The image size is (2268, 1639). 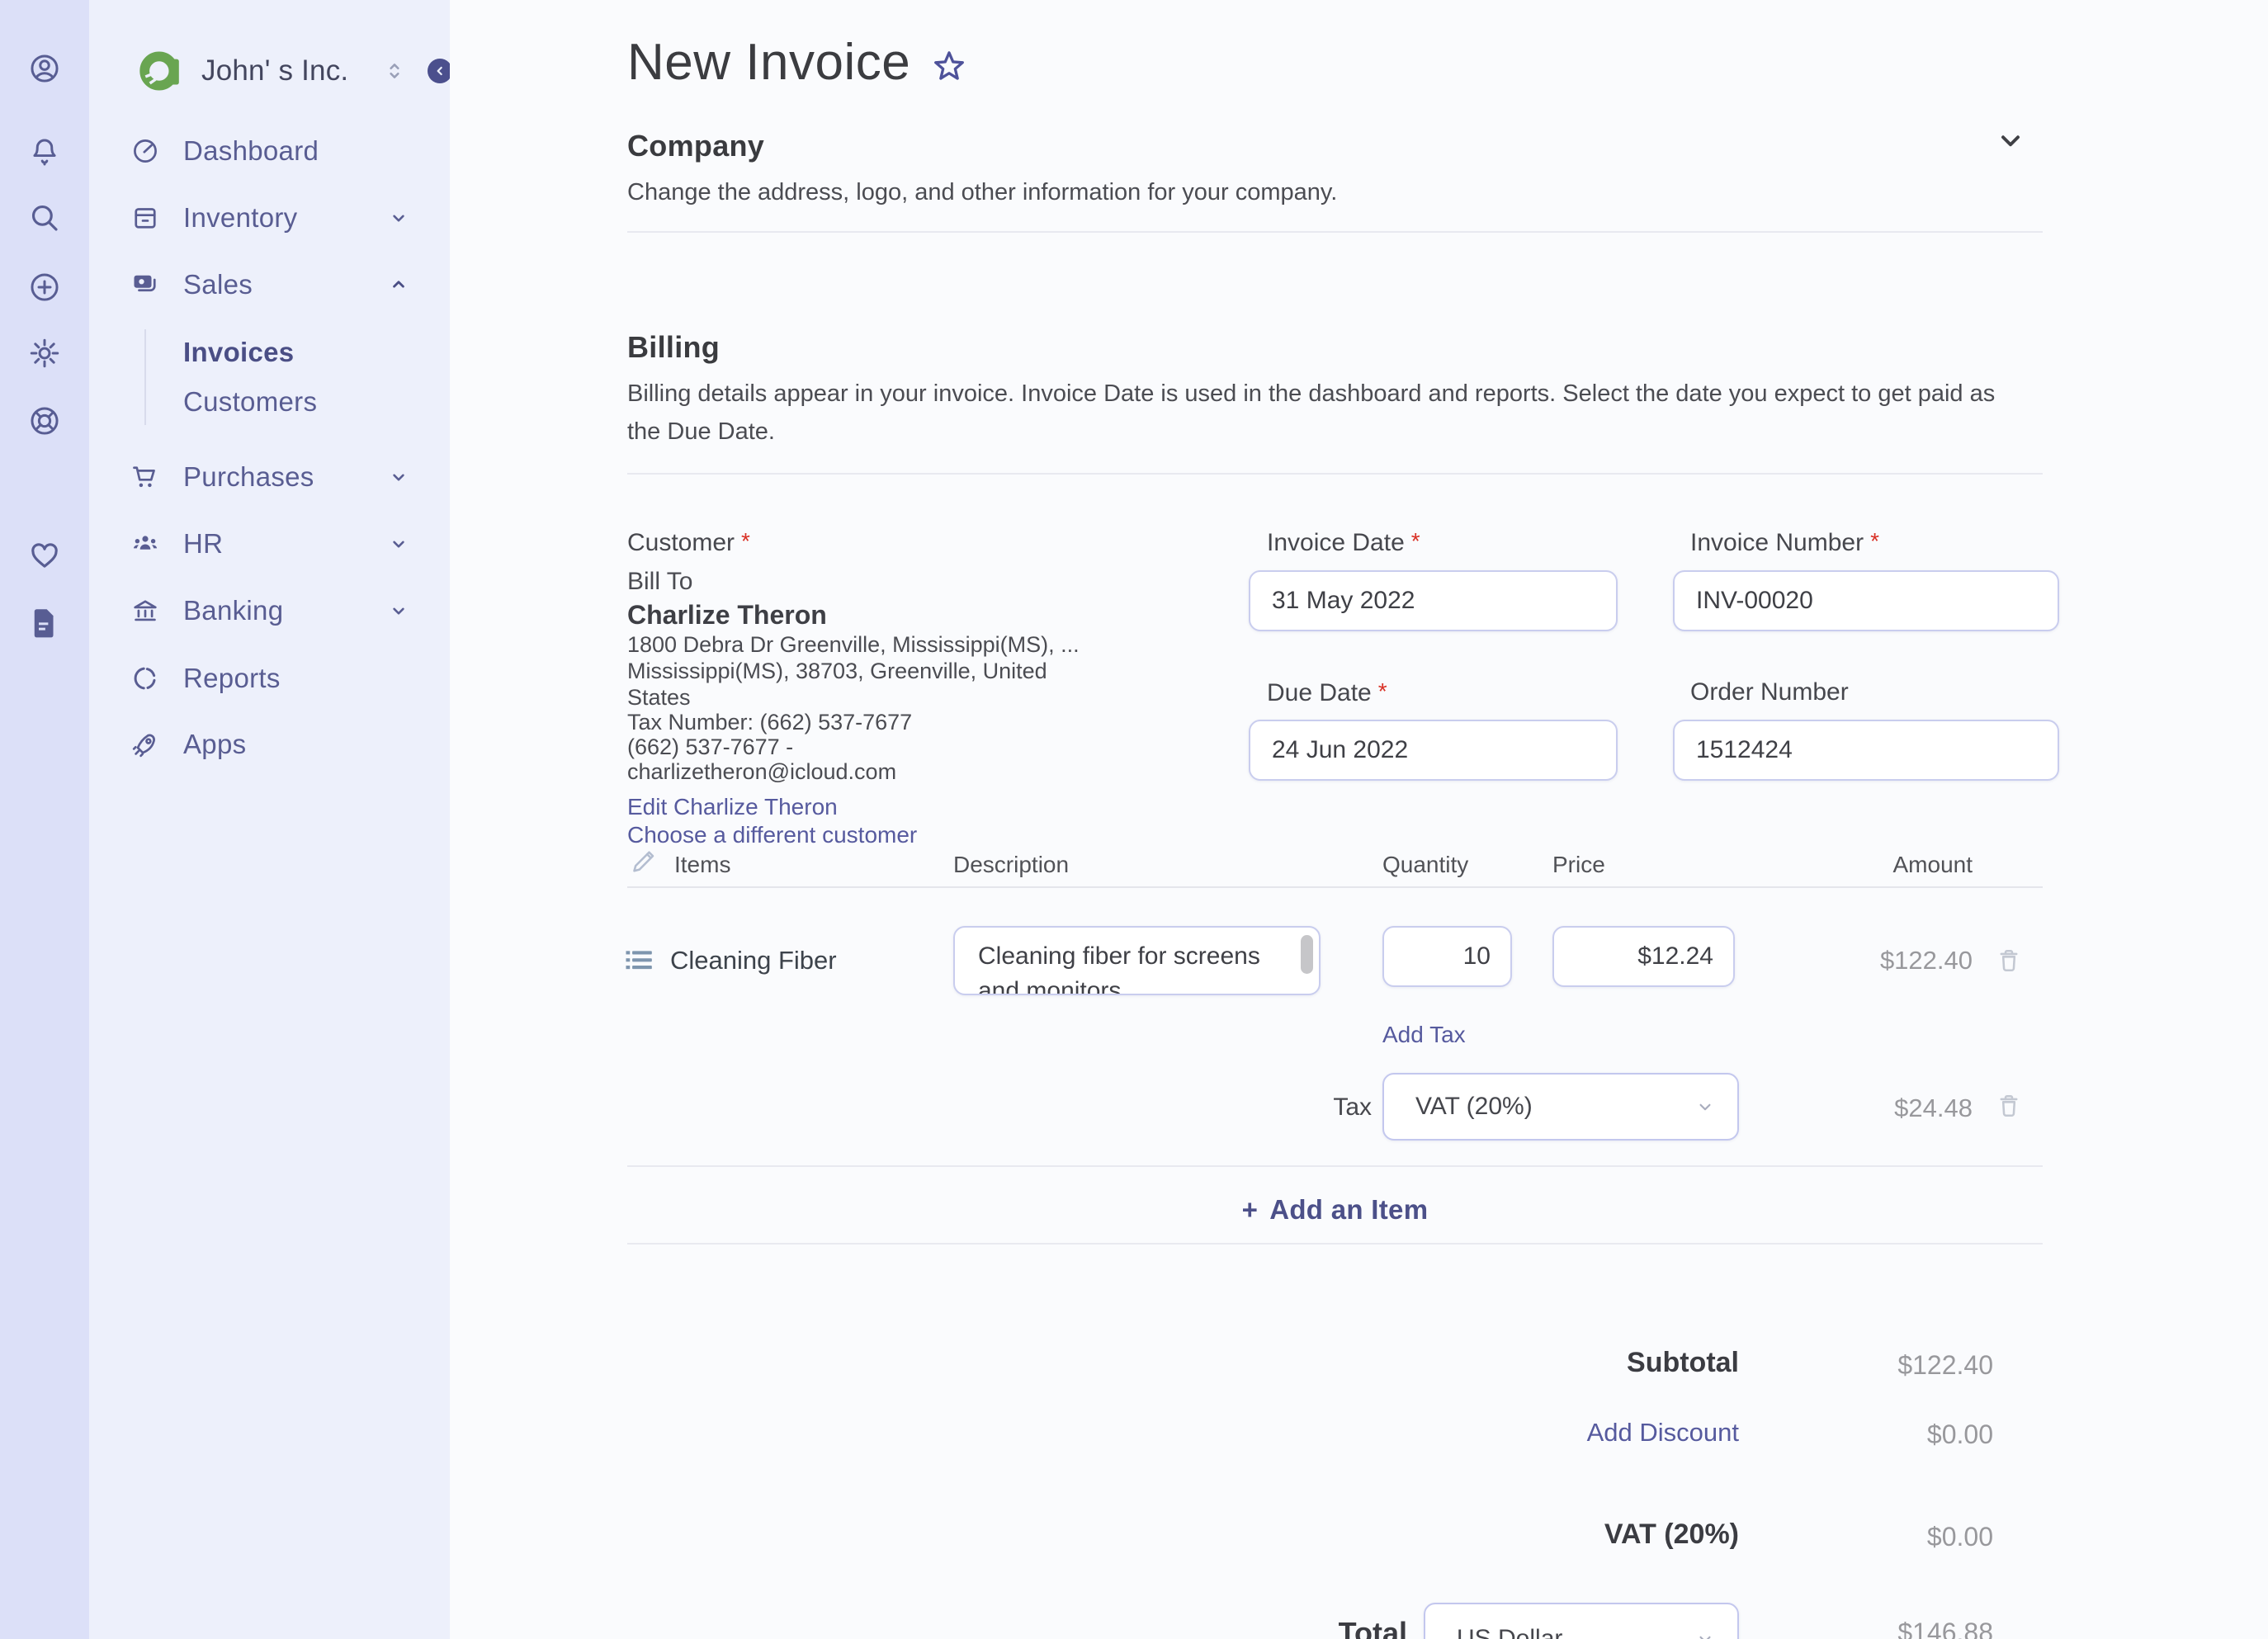 What do you see at coordinates (145, 611) in the screenshot?
I see `banking-icon` at bounding box center [145, 611].